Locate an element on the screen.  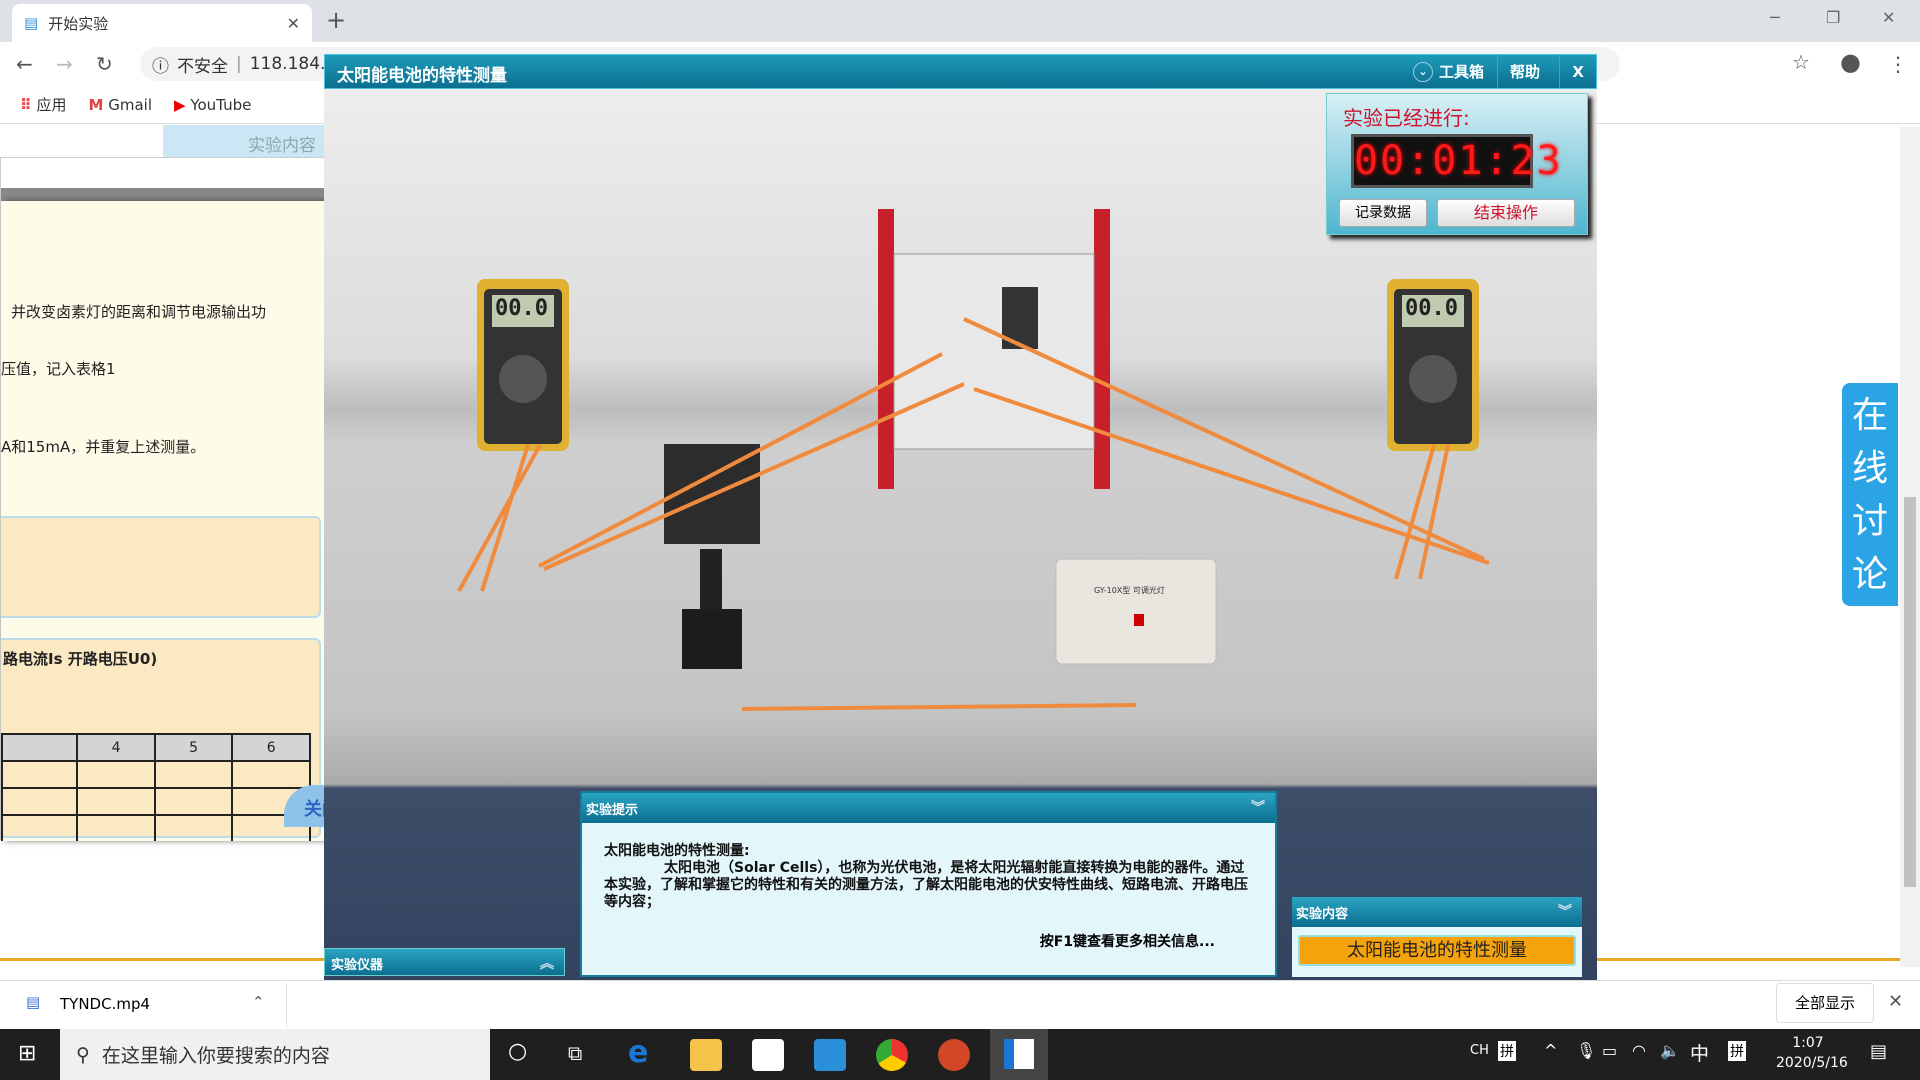
scroll-thumb is located at coordinates (1910, 692).